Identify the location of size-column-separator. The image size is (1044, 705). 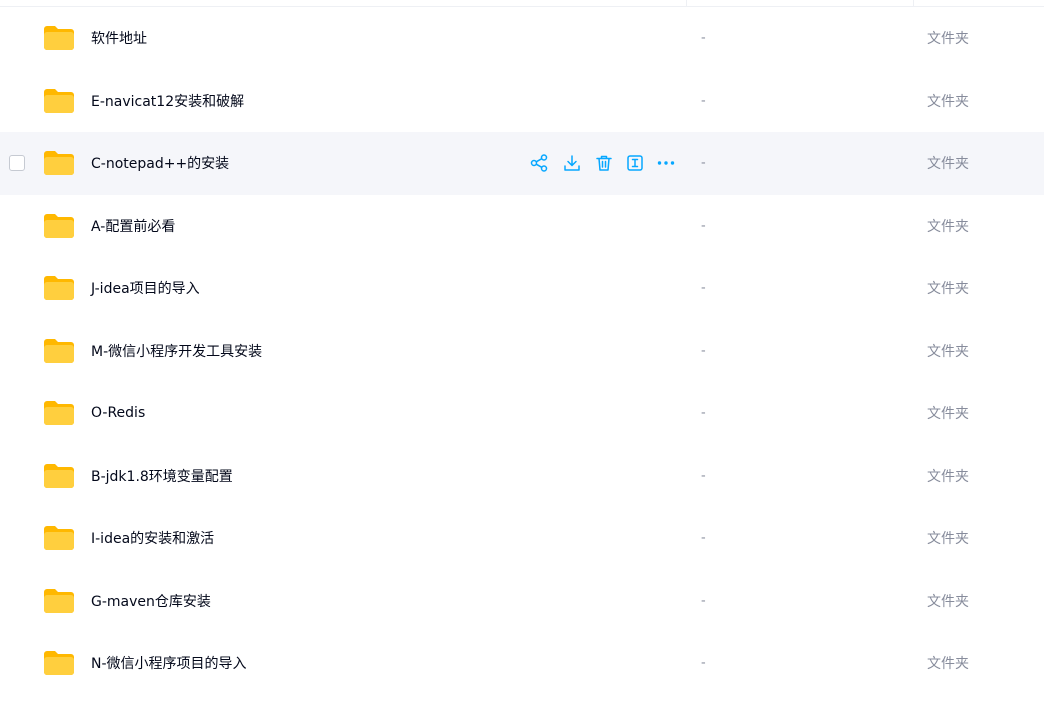
(686, 3).